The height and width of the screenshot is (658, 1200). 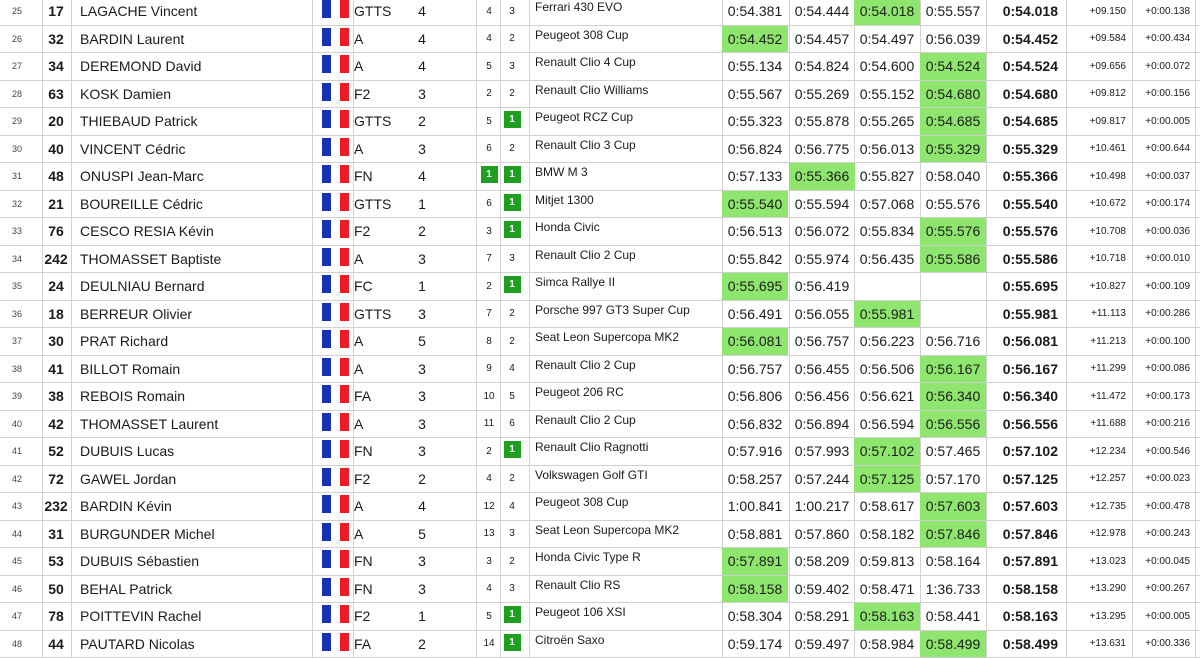 What do you see at coordinates (628, 506) in the screenshot?
I see `car-model-cell: Peugeot 308 Cup` at bounding box center [628, 506].